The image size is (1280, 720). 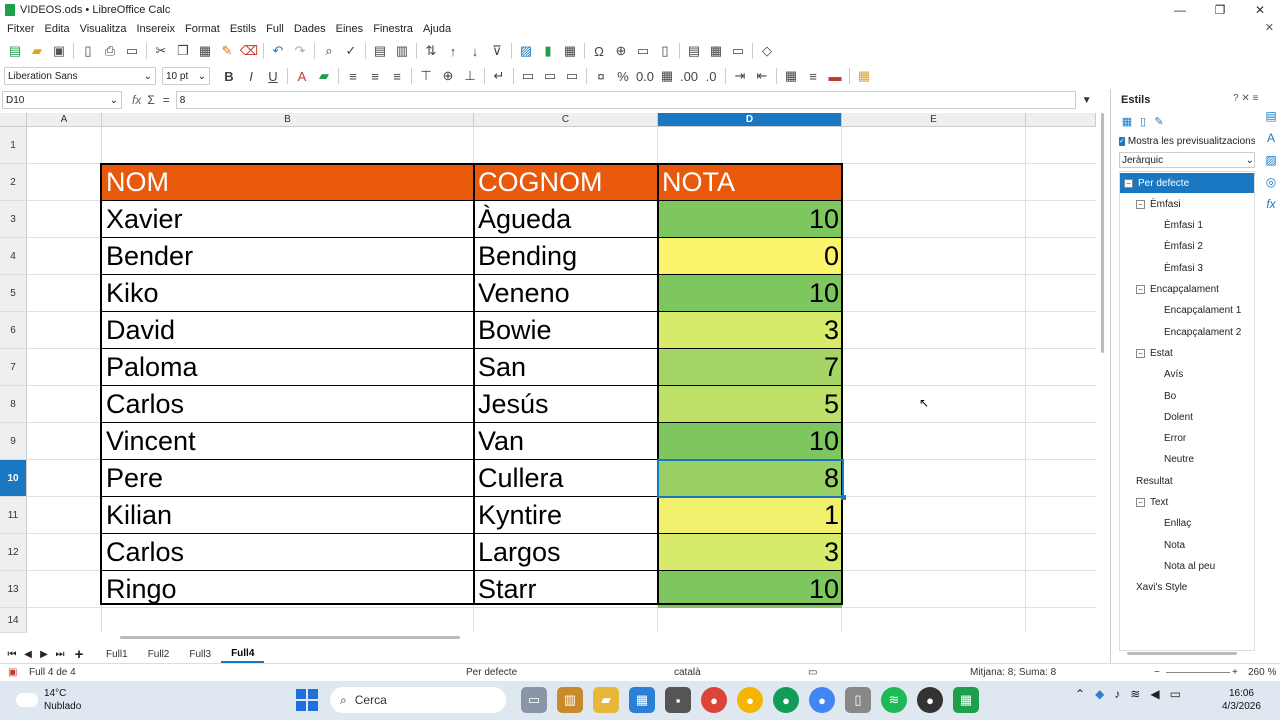 What do you see at coordinates (288, 219) in the screenshot?
I see `cell-nom: Xavier` at bounding box center [288, 219].